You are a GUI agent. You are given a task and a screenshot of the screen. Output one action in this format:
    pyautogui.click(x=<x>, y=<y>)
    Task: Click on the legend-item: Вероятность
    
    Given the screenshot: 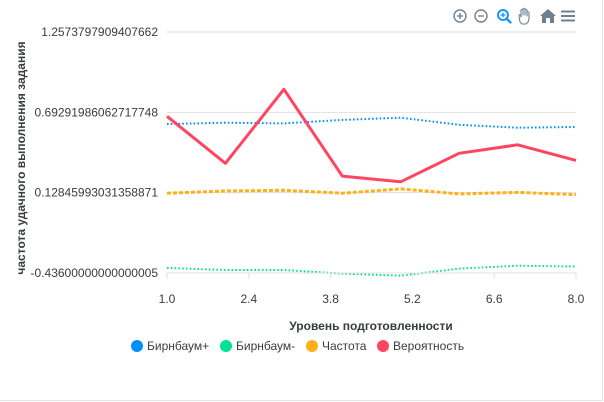 What is the action you would take?
    pyautogui.click(x=420, y=346)
    